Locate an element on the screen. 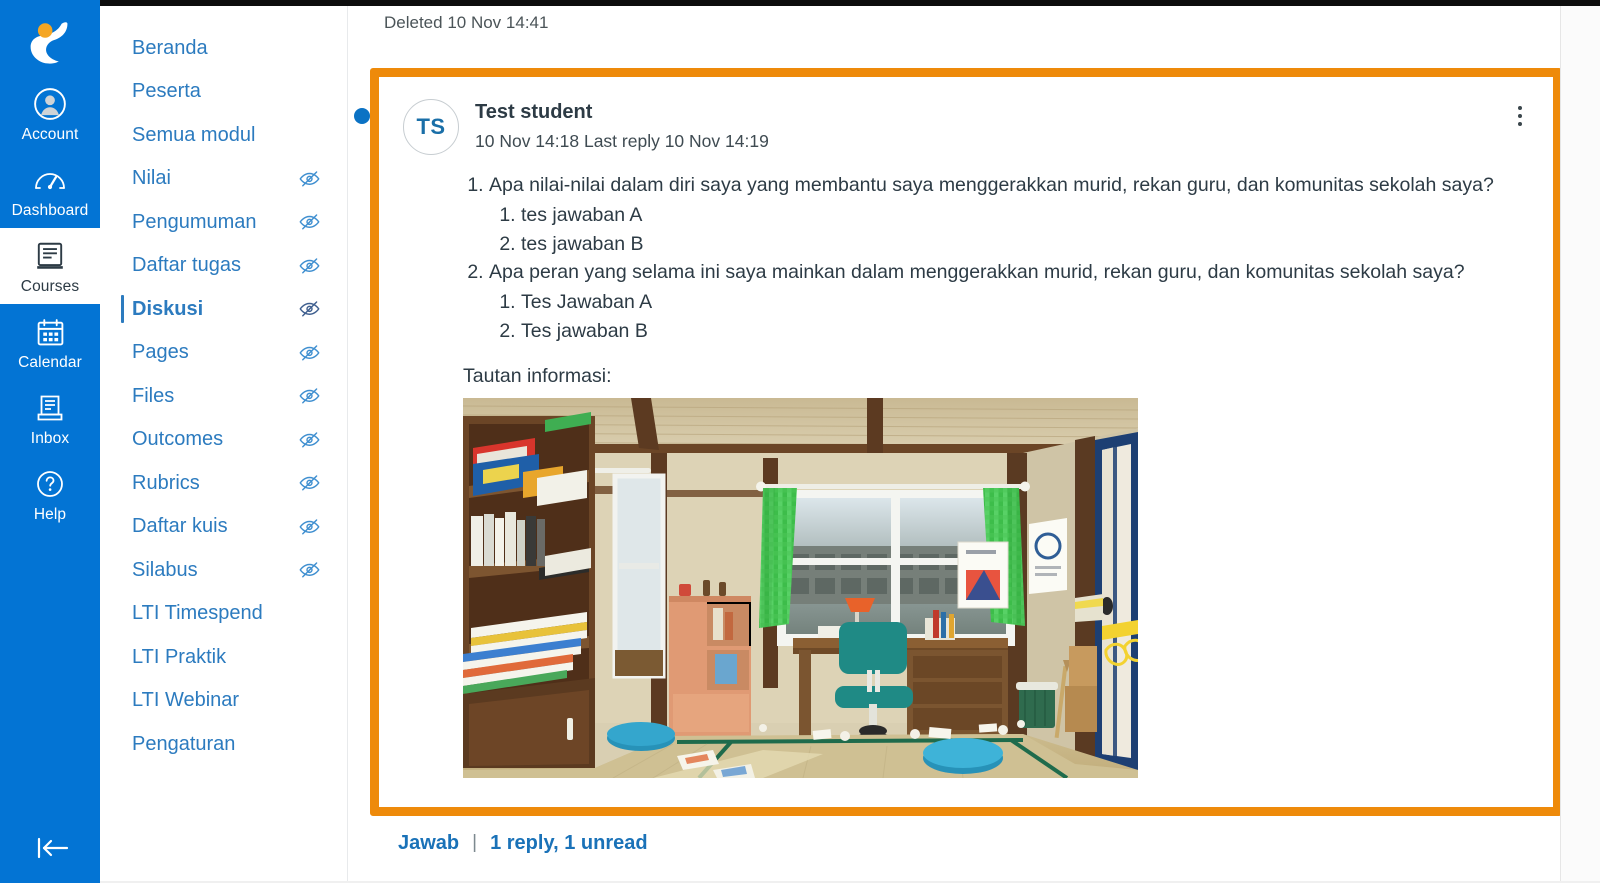 Image resolution: width=1600 pixels, height=883 pixels. course-nav-label: LTI Webinar is located at coordinates (186, 700).